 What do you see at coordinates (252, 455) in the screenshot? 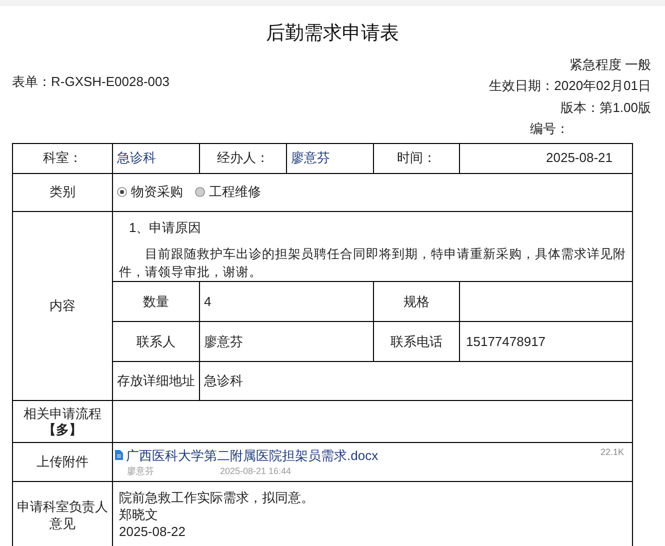
I see `attachment-link: 广西医科大学第二附属医院担架员需求.docx` at bounding box center [252, 455].